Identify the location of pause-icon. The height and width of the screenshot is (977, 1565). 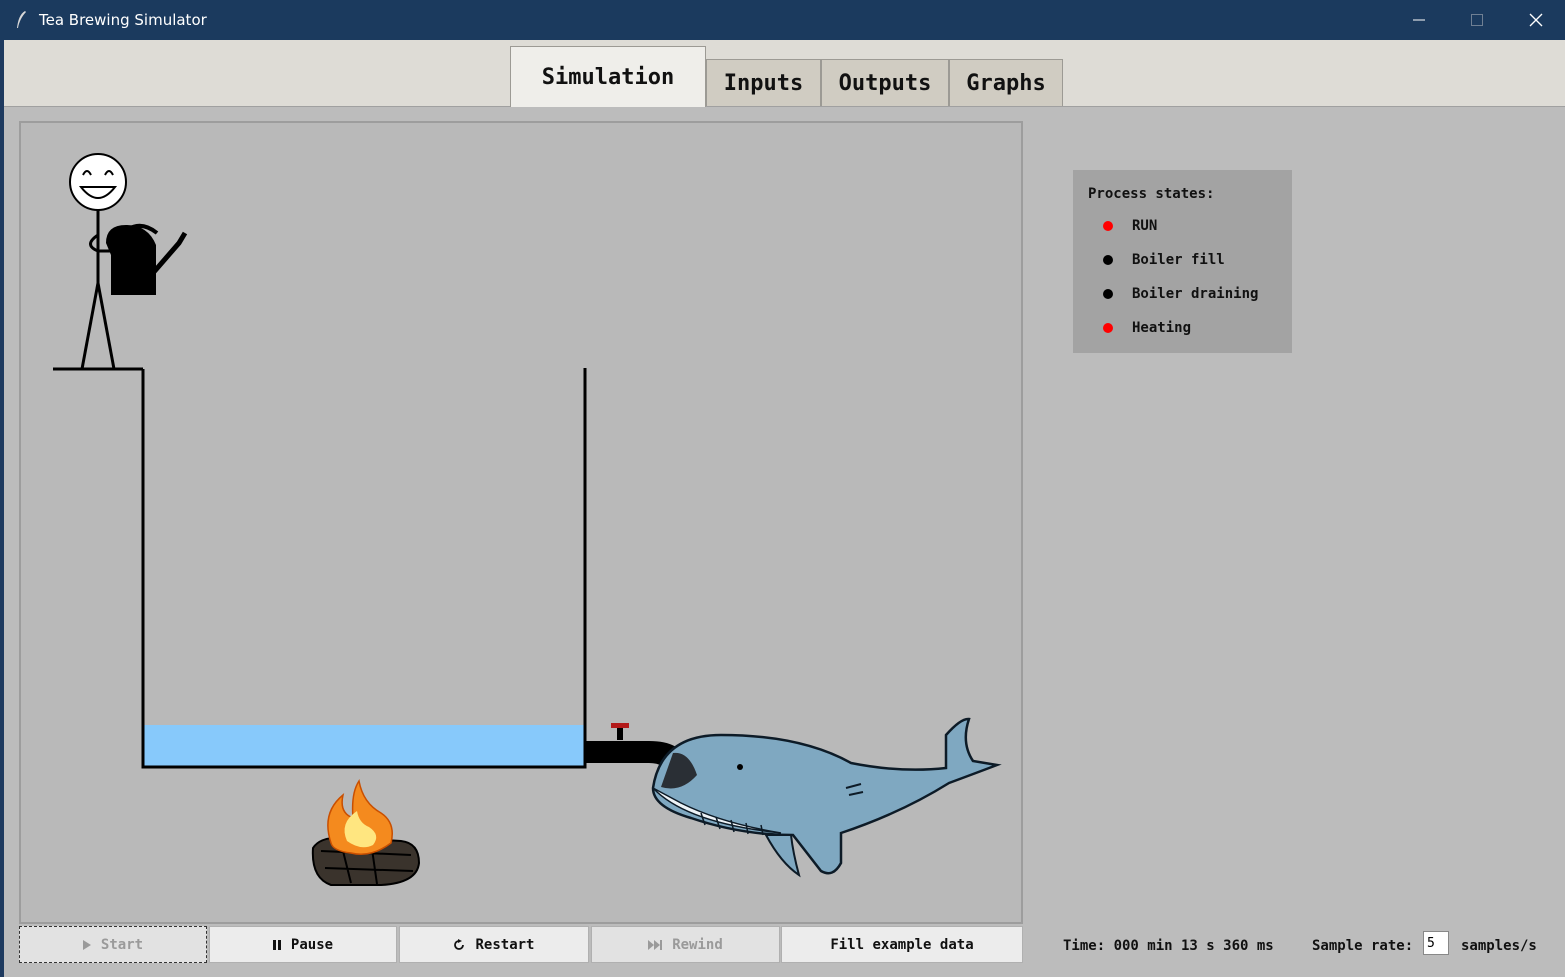
(276, 944).